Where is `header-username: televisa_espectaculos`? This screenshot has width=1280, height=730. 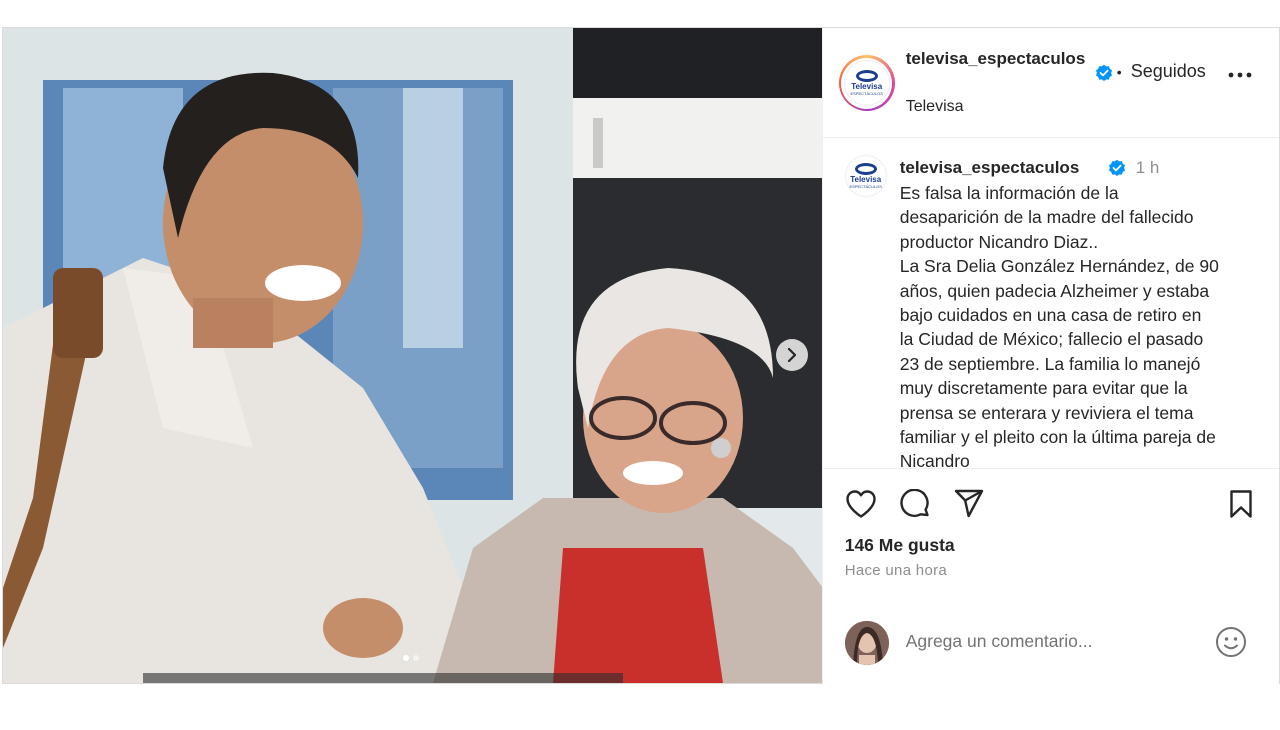
header-username: televisa_espectaculos is located at coordinates (1001, 59).